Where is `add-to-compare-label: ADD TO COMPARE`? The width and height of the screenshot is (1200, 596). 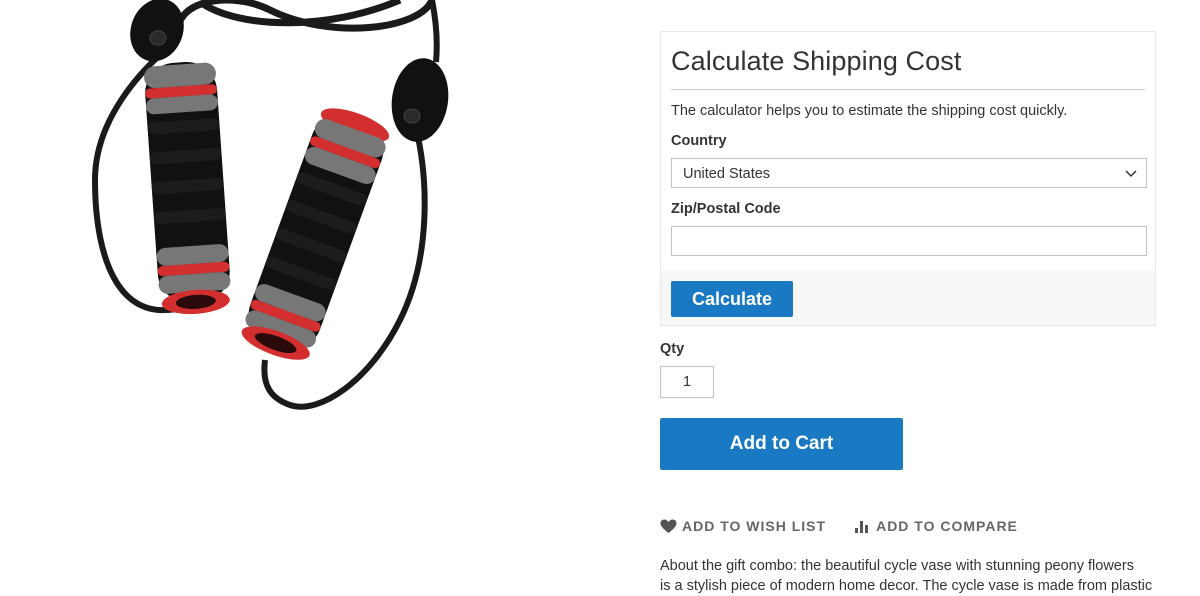 add-to-compare-label: ADD TO COMPARE is located at coordinates (947, 526).